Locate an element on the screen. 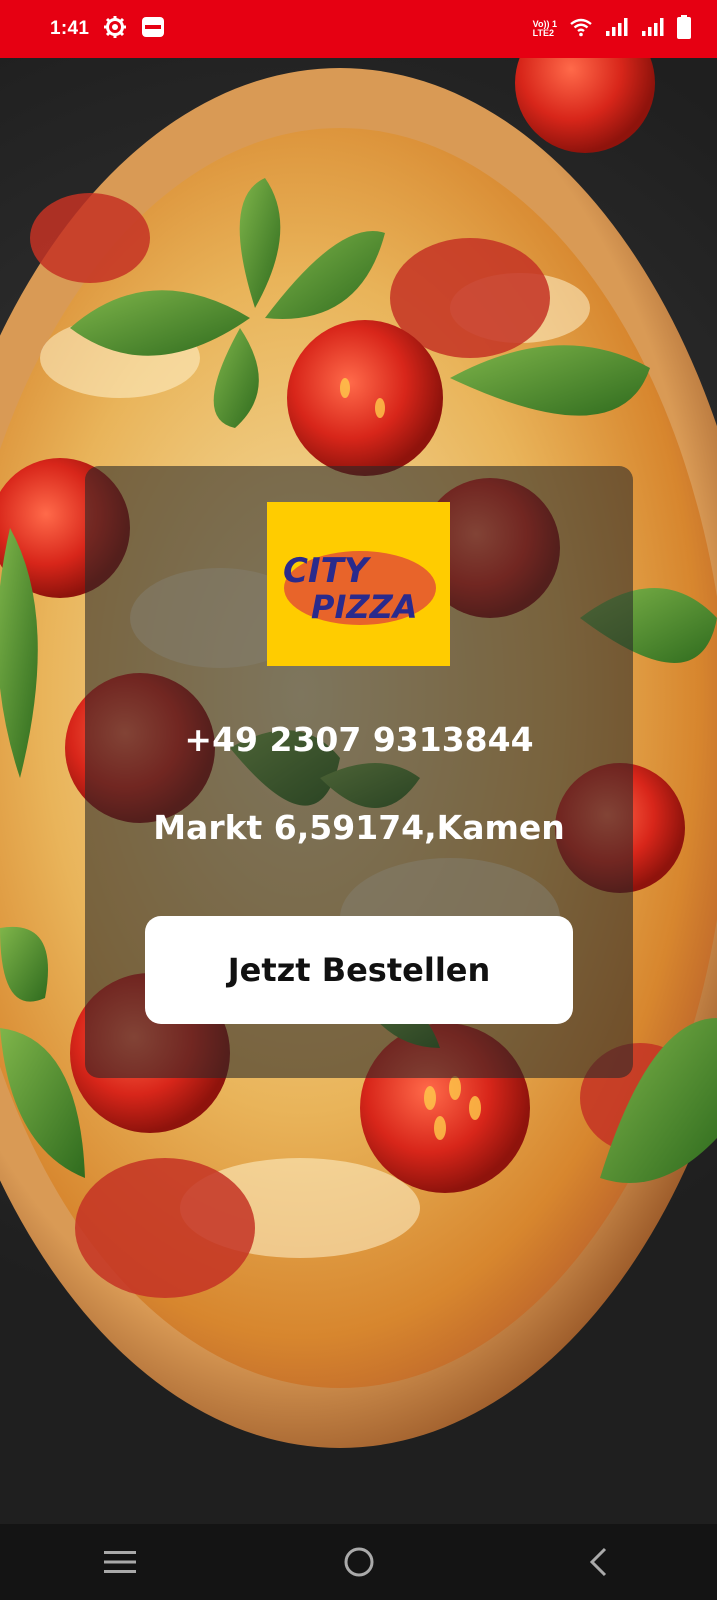 The width and height of the screenshot is (717, 1600). paytm-app-icon is located at coordinates (153, 29).